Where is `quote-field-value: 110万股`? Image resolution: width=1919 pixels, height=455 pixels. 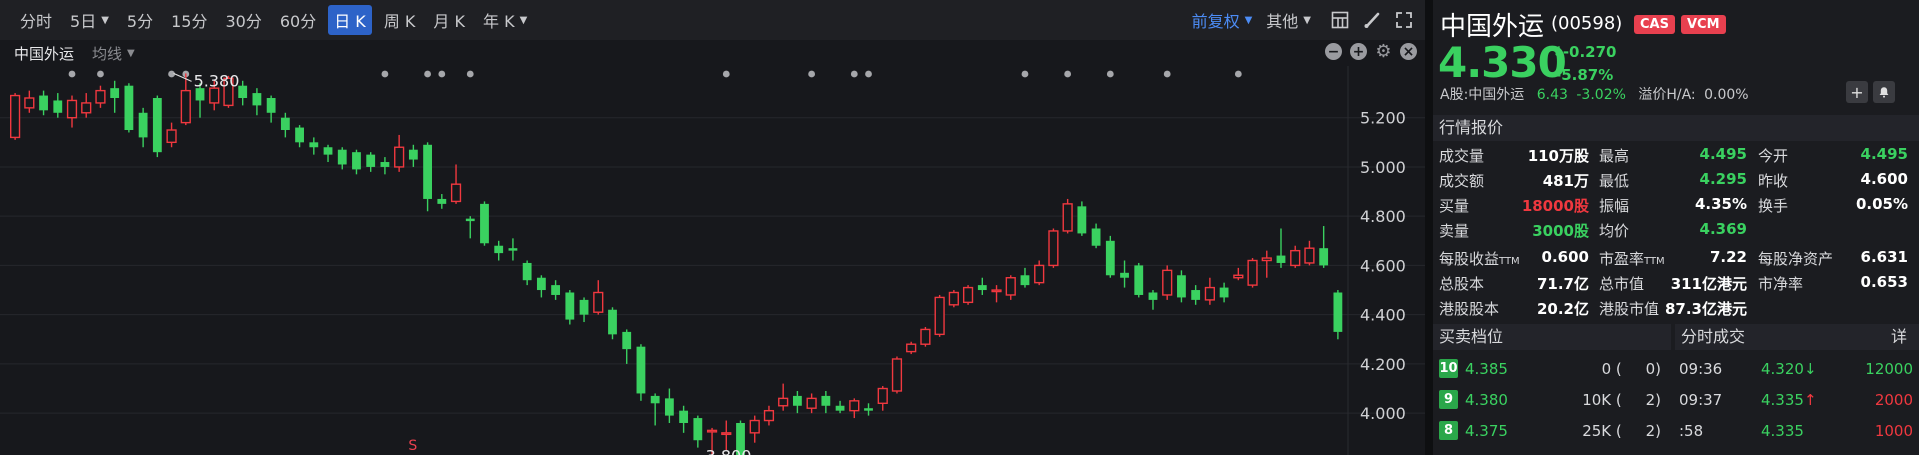 quote-field-value: 110万股 is located at coordinates (1558, 156).